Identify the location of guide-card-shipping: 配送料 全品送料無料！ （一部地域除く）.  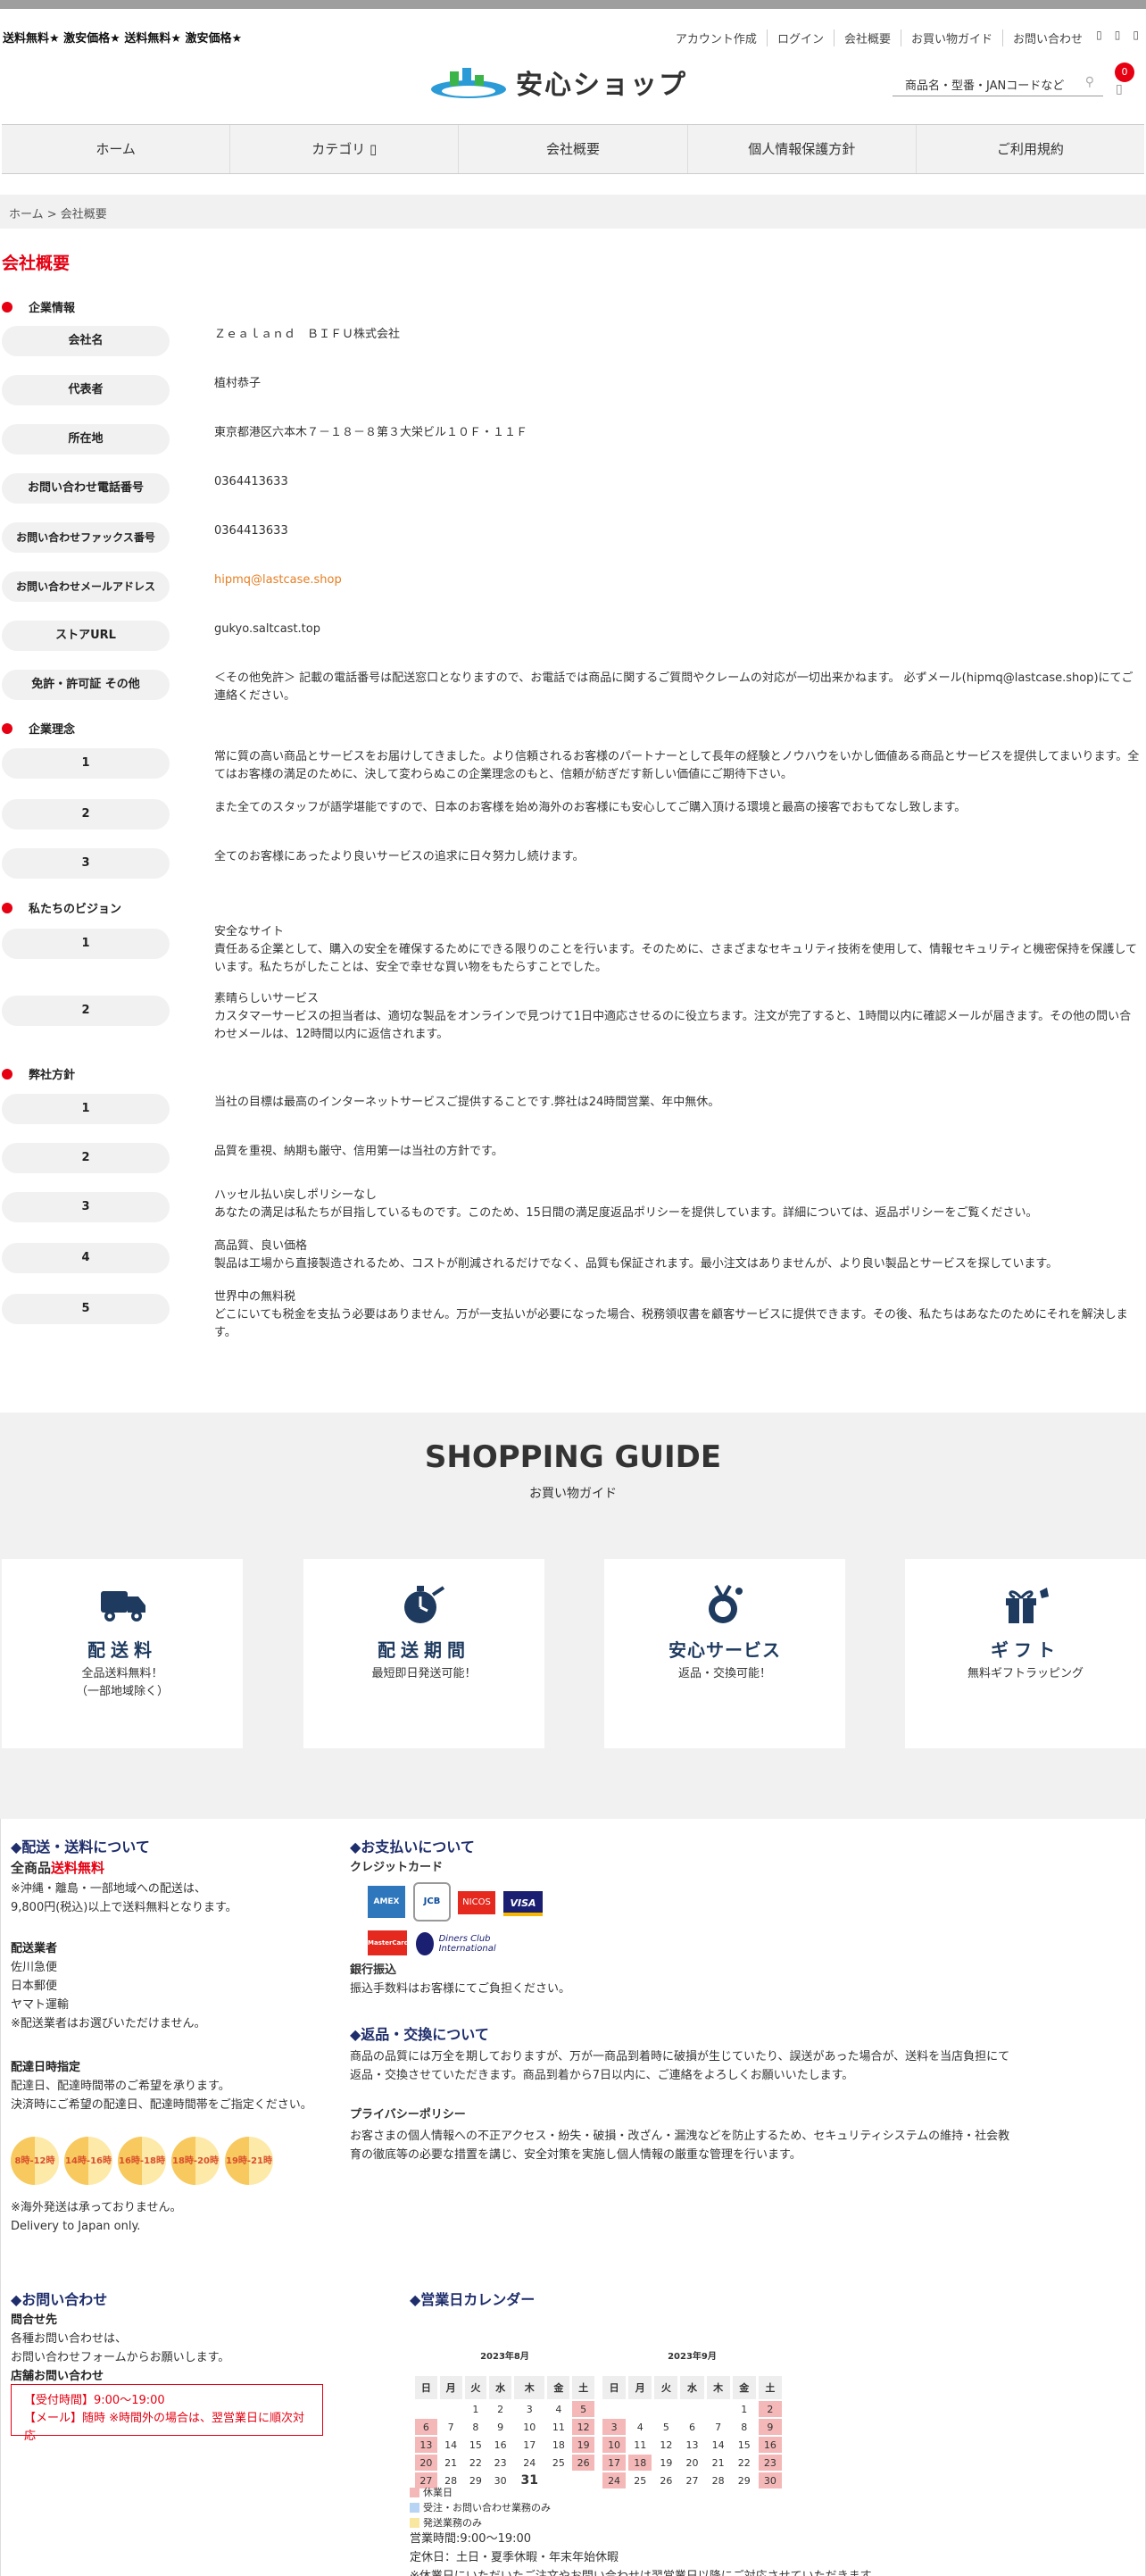
(122, 1653).